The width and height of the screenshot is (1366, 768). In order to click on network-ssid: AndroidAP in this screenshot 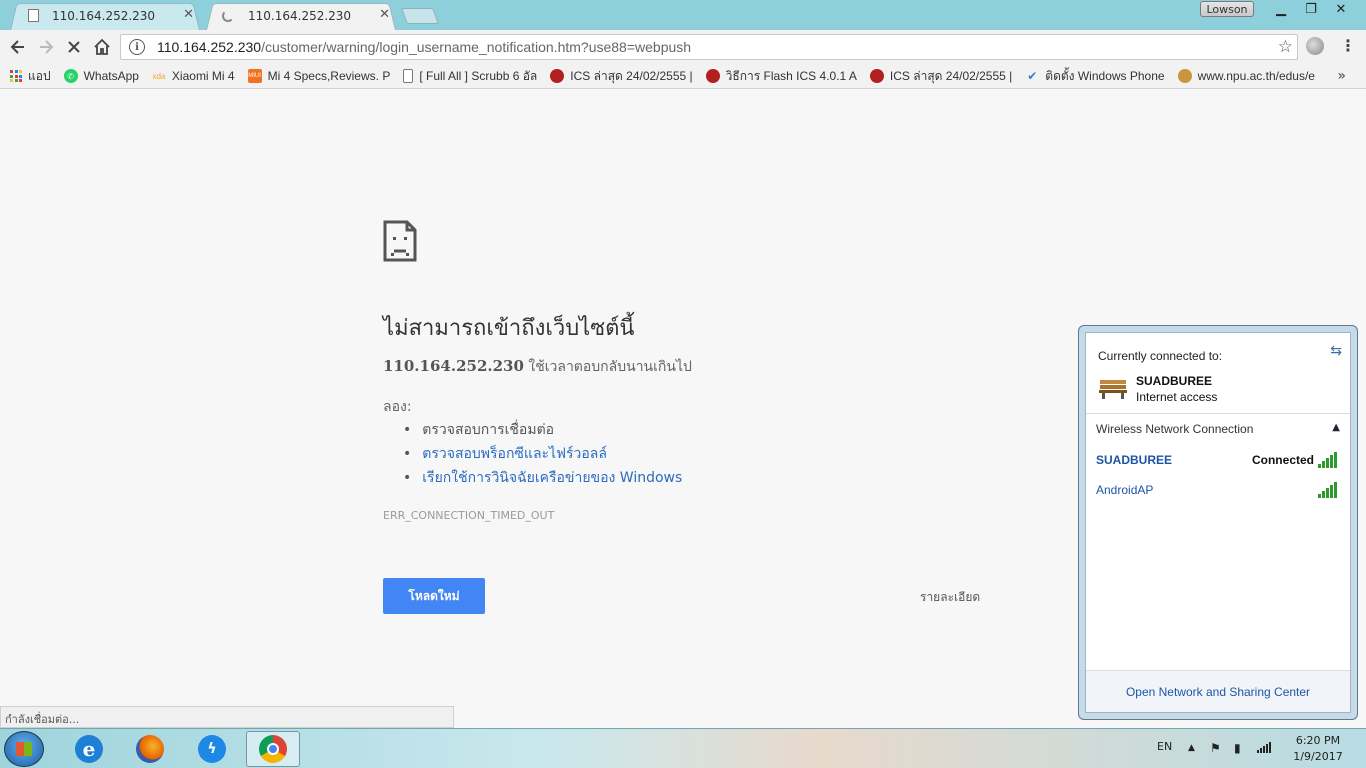, I will do `click(1125, 490)`.